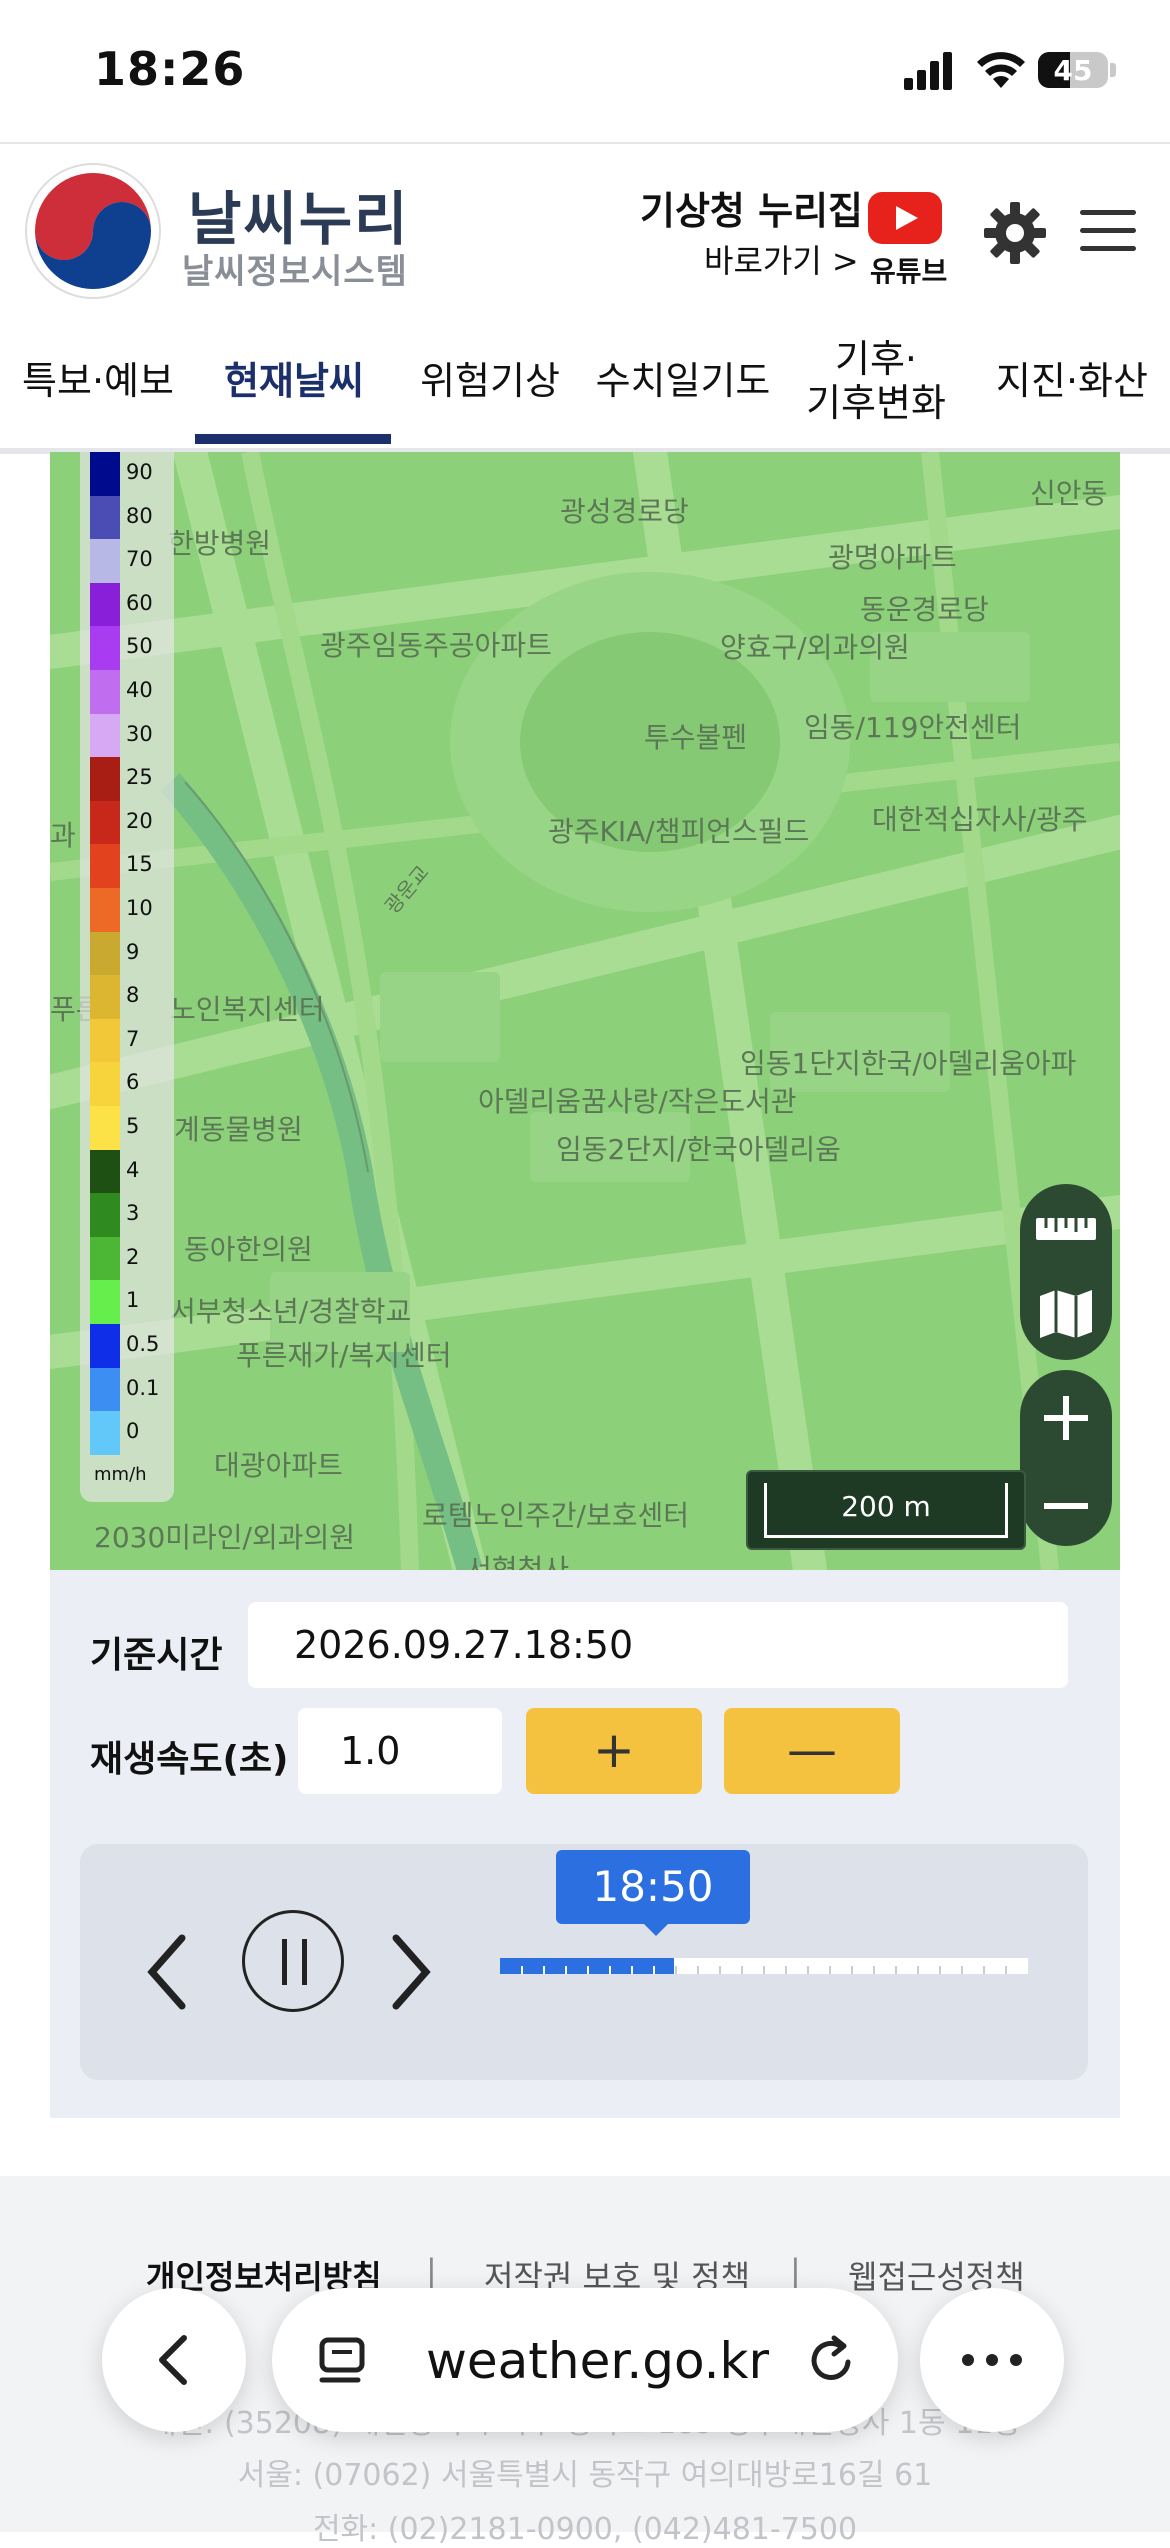 Image resolution: width=1170 pixels, height=2548 pixels. I want to click on back-arrow-icon, so click(173, 2360).